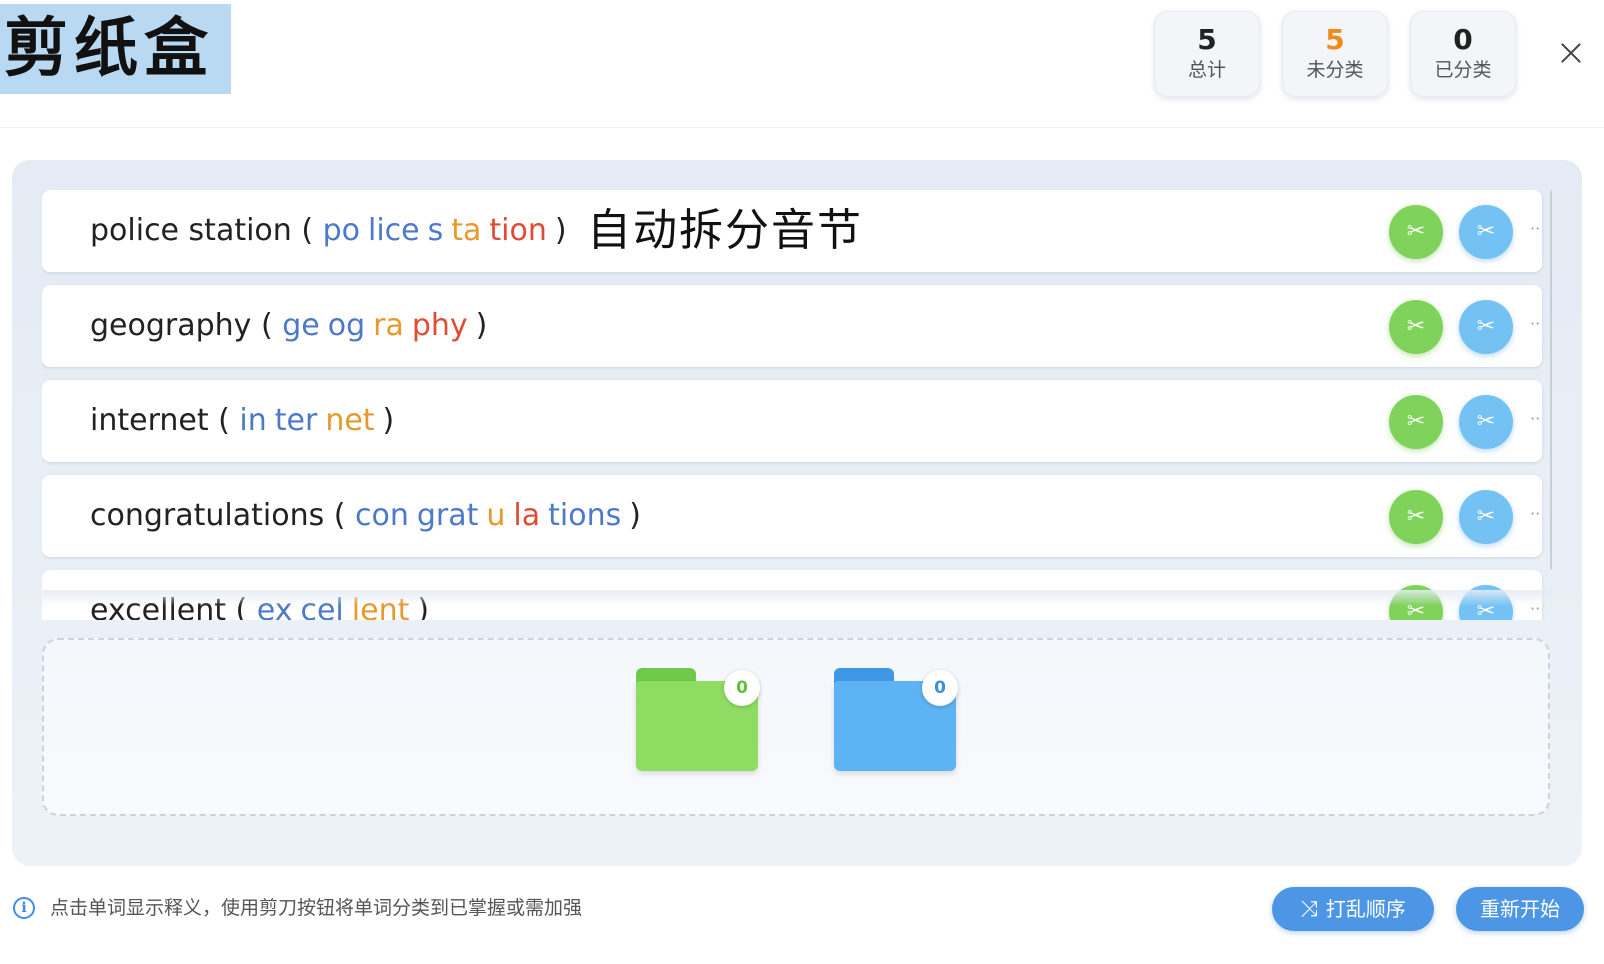 The width and height of the screenshot is (1604, 964). I want to click on scrollbar, so click(1551, 380).